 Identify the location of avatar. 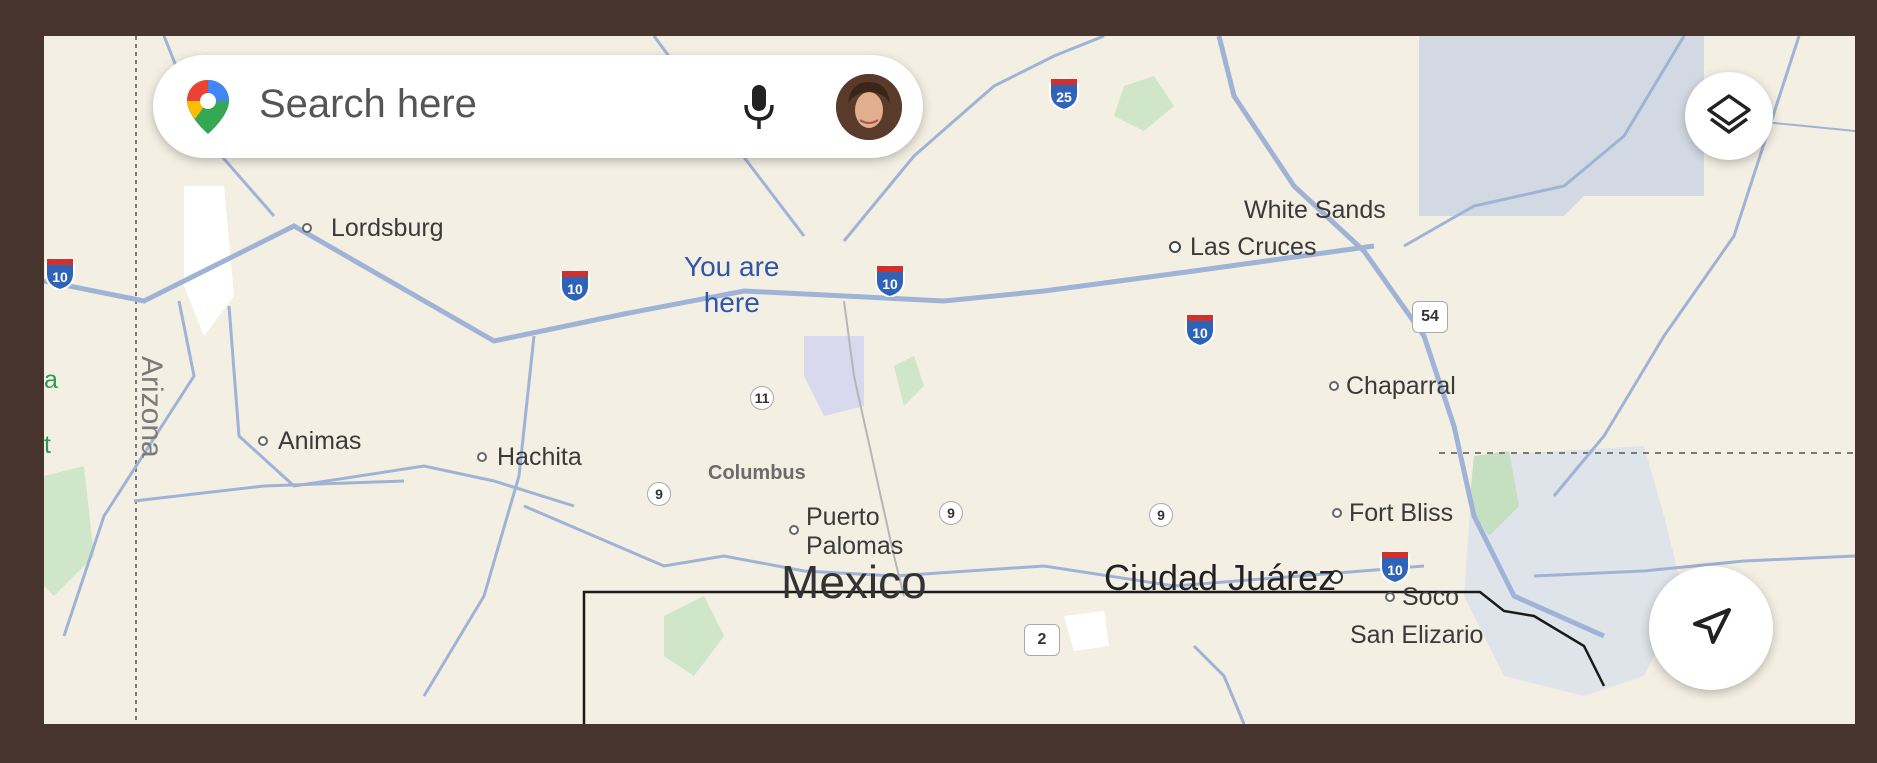
(869, 107).